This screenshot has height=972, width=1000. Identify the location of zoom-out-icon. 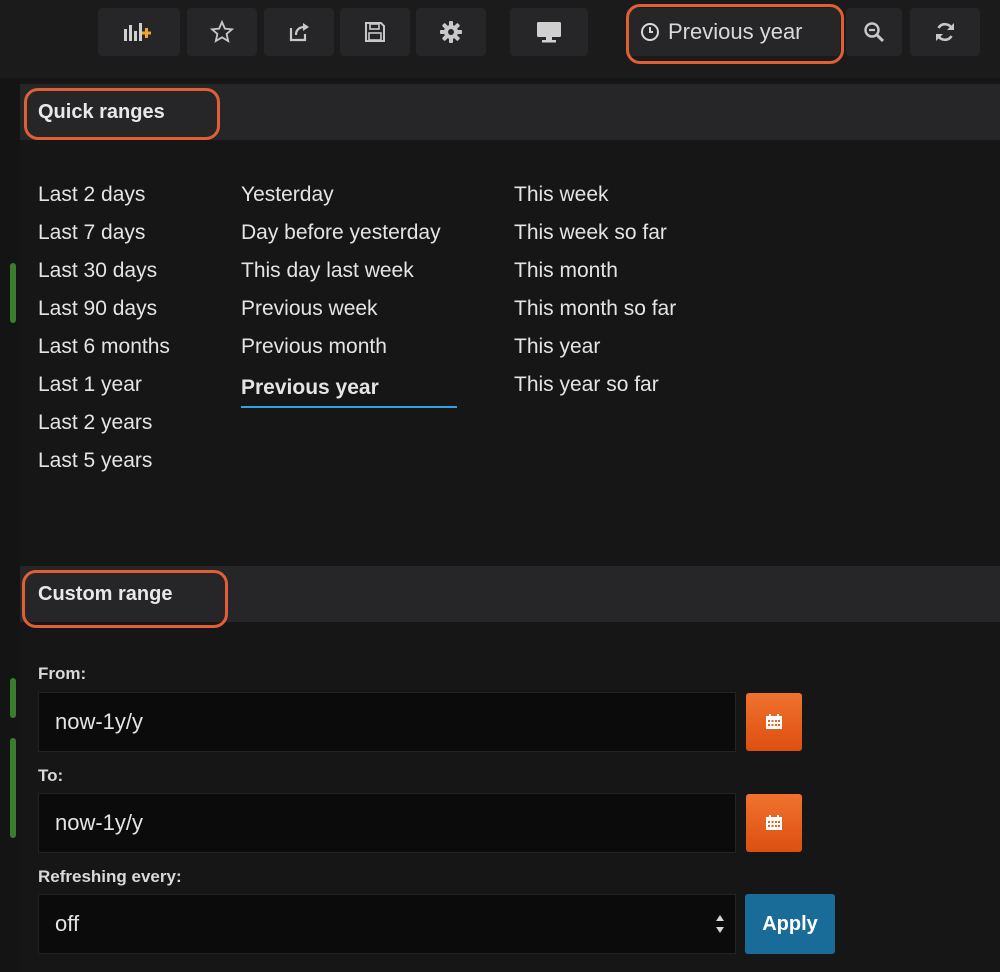
(874, 32).